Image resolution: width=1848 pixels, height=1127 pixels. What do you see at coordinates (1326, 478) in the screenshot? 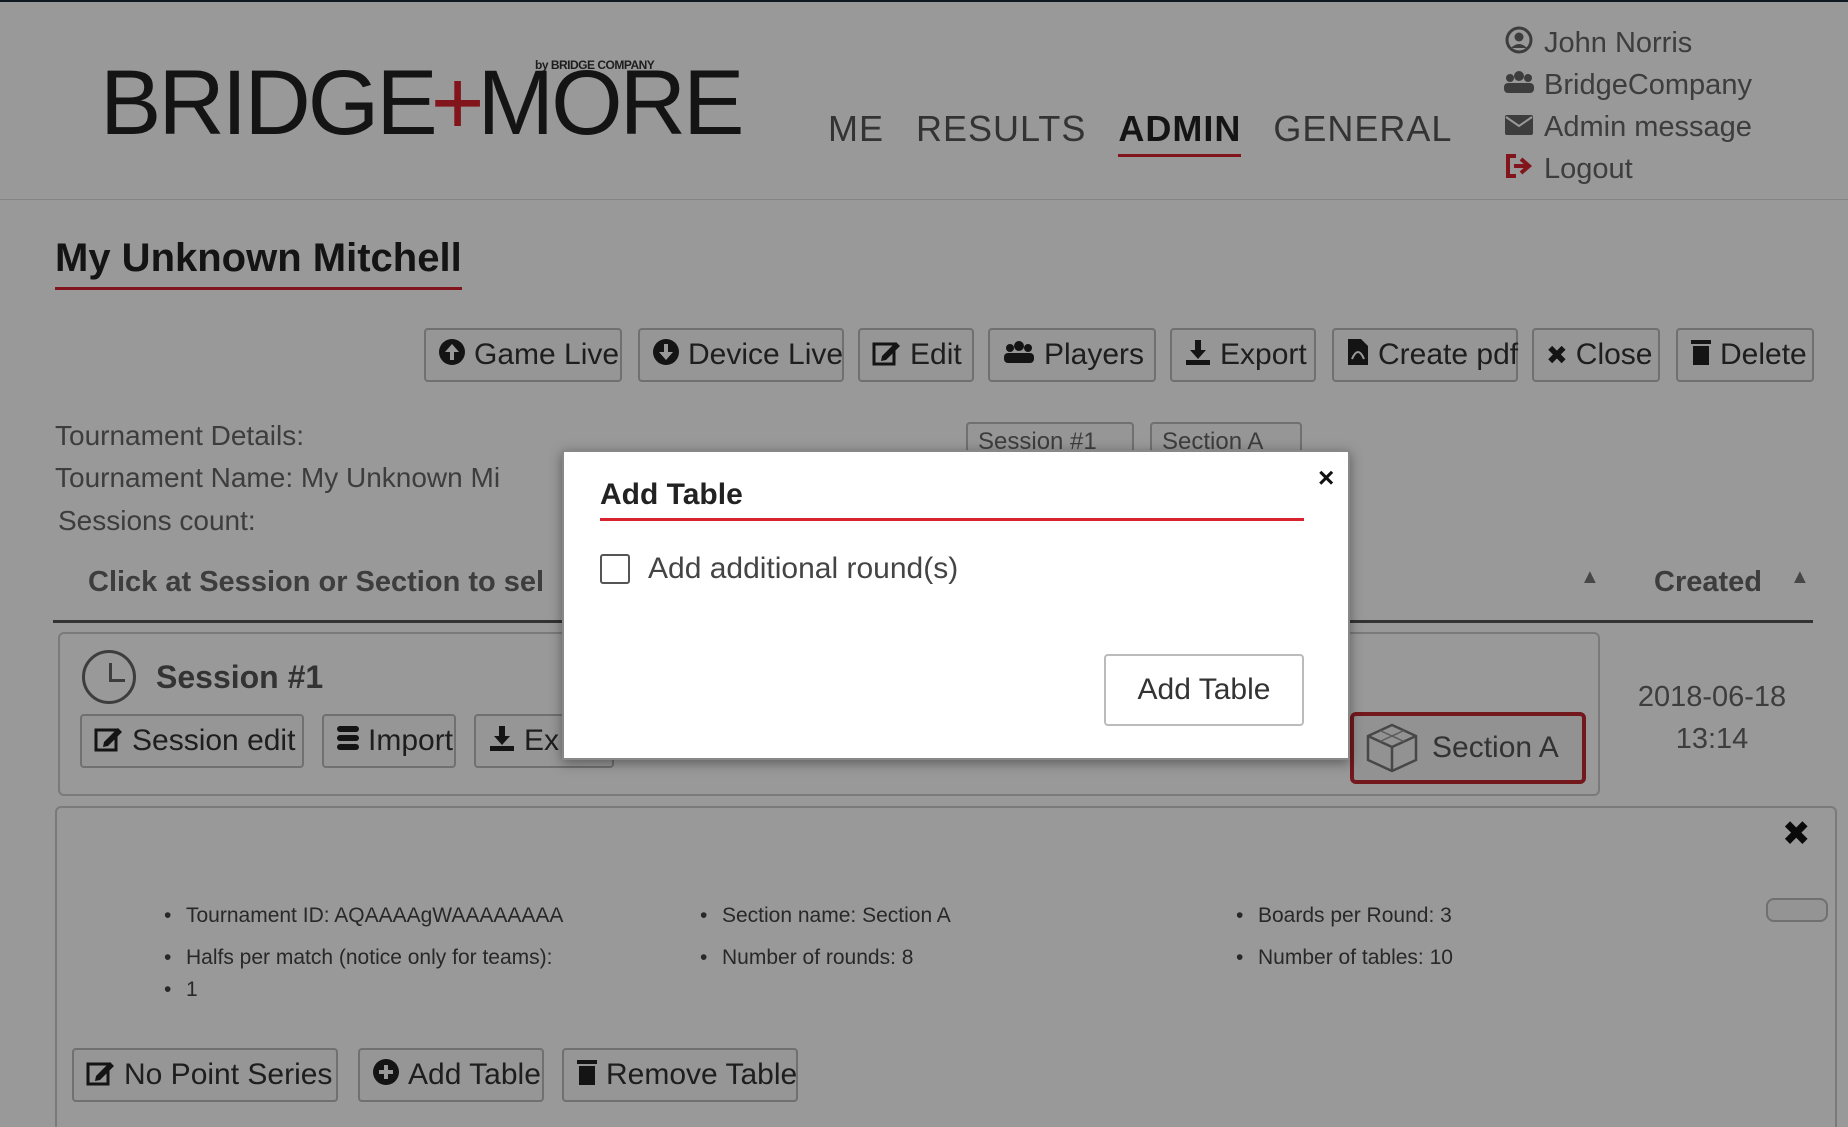
I see `dialog-close-icon: ×` at bounding box center [1326, 478].